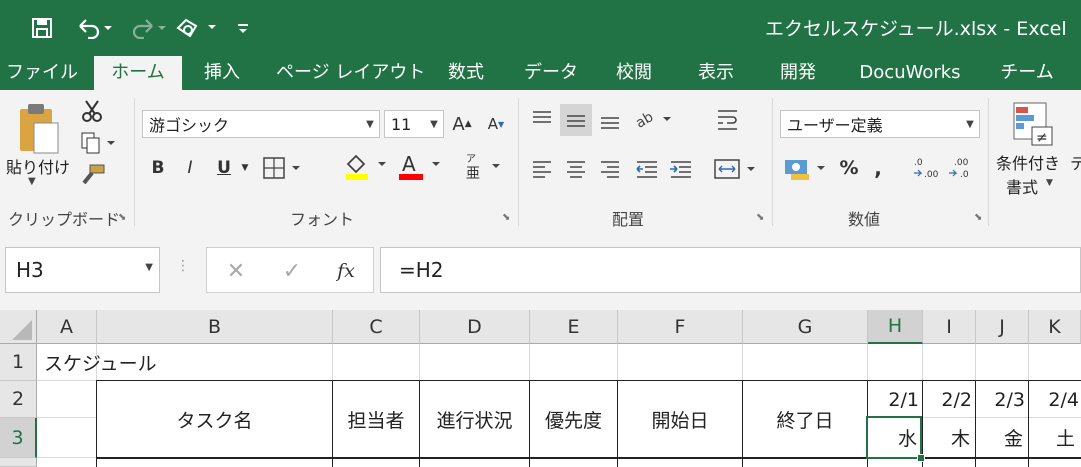 This screenshot has width=1081, height=467. Describe the element at coordinates (576, 169) in the screenshot. I see `align-center-icon` at that location.